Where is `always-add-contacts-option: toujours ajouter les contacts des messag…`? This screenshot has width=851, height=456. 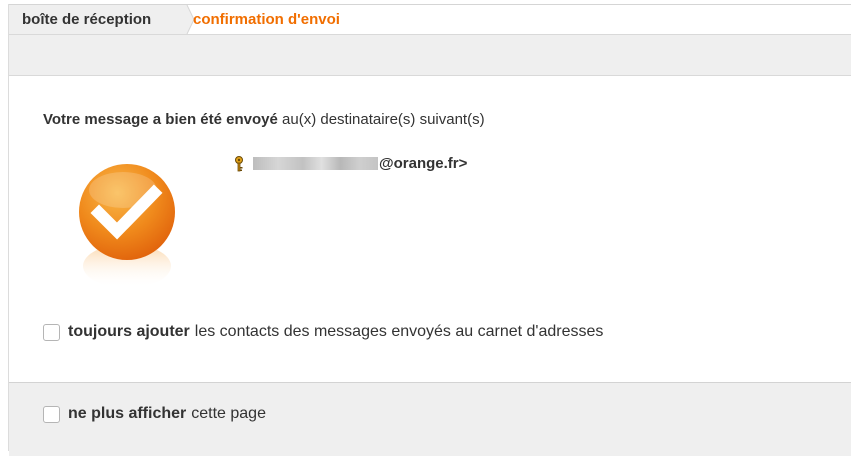
always-add-contacts-option: toujours ajouter les contacts des messag… is located at coordinates (323, 332).